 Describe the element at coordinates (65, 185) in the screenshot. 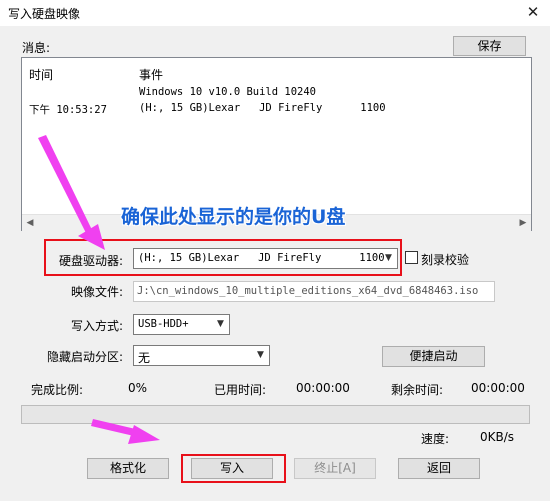

I see `arrow-to-drive-shaft` at that location.